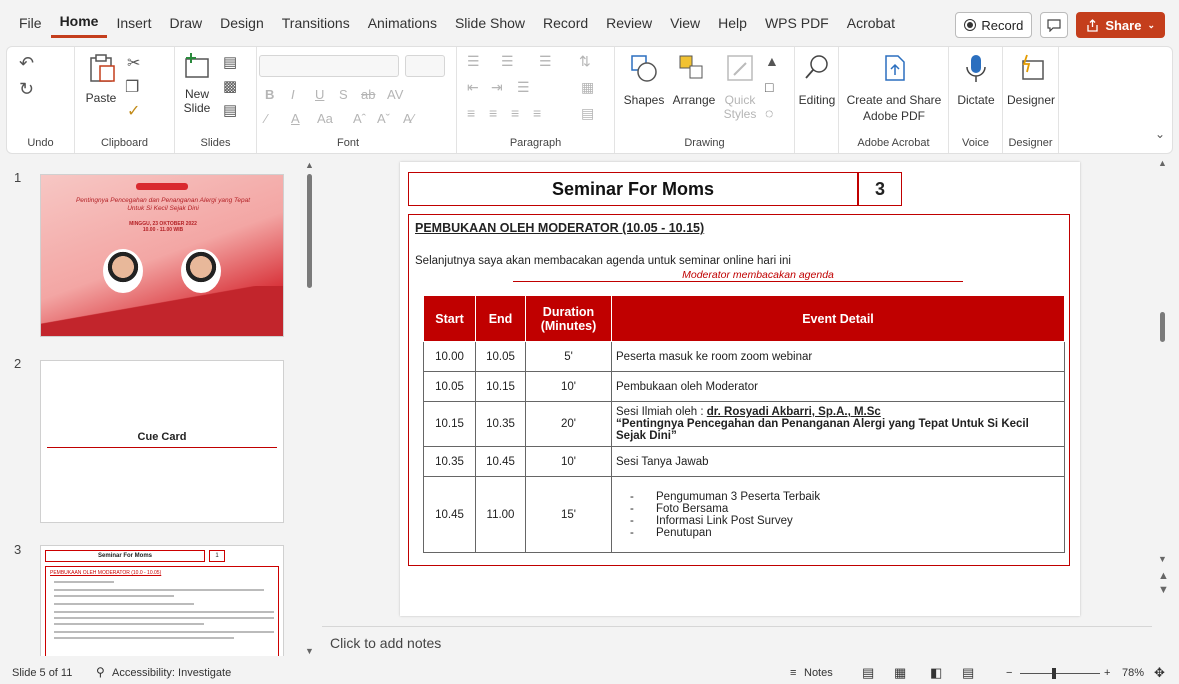 The height and width of the screenshot is (684, 1179). Describe the element at coordinates (523, 87) in the screenshot. I see `columns-icon: ☰` at that location.